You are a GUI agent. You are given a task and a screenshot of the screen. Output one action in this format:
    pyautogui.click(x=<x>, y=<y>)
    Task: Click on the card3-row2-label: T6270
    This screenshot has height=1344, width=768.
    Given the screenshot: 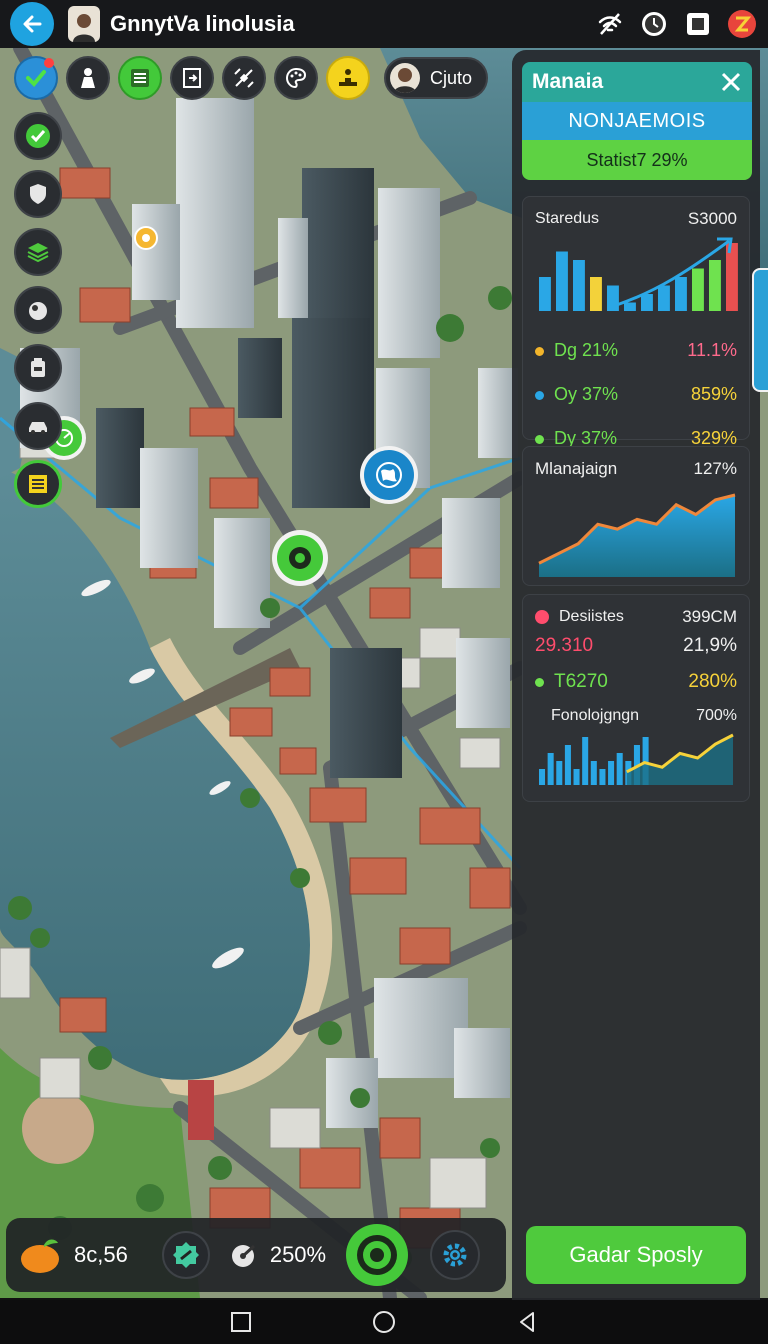 What is the action you would take?
    pyautogui.click(x=581, y=681)
    